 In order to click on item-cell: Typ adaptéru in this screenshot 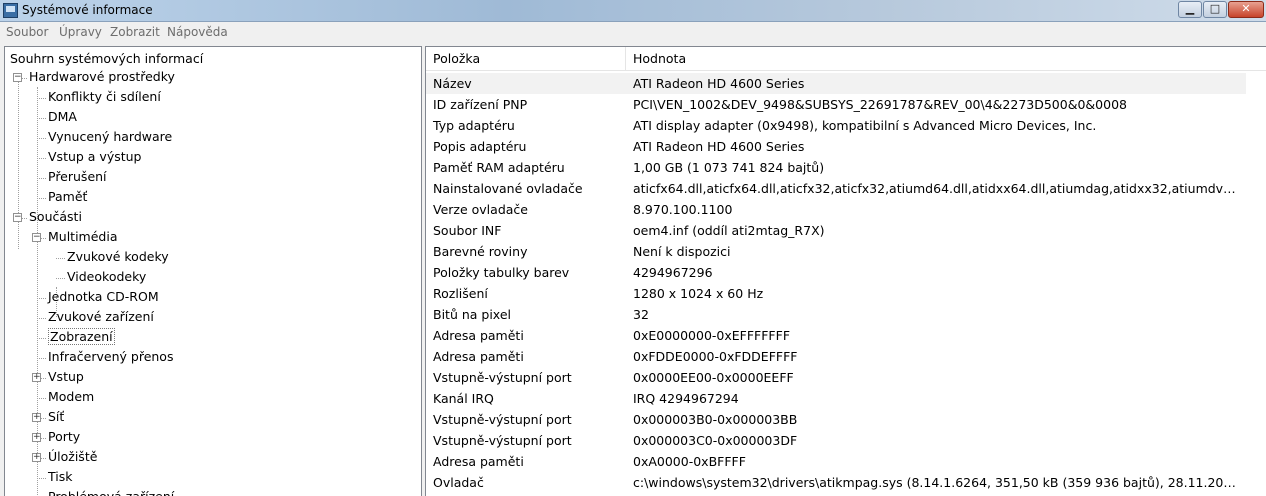, I will do `click(474, 125)`.